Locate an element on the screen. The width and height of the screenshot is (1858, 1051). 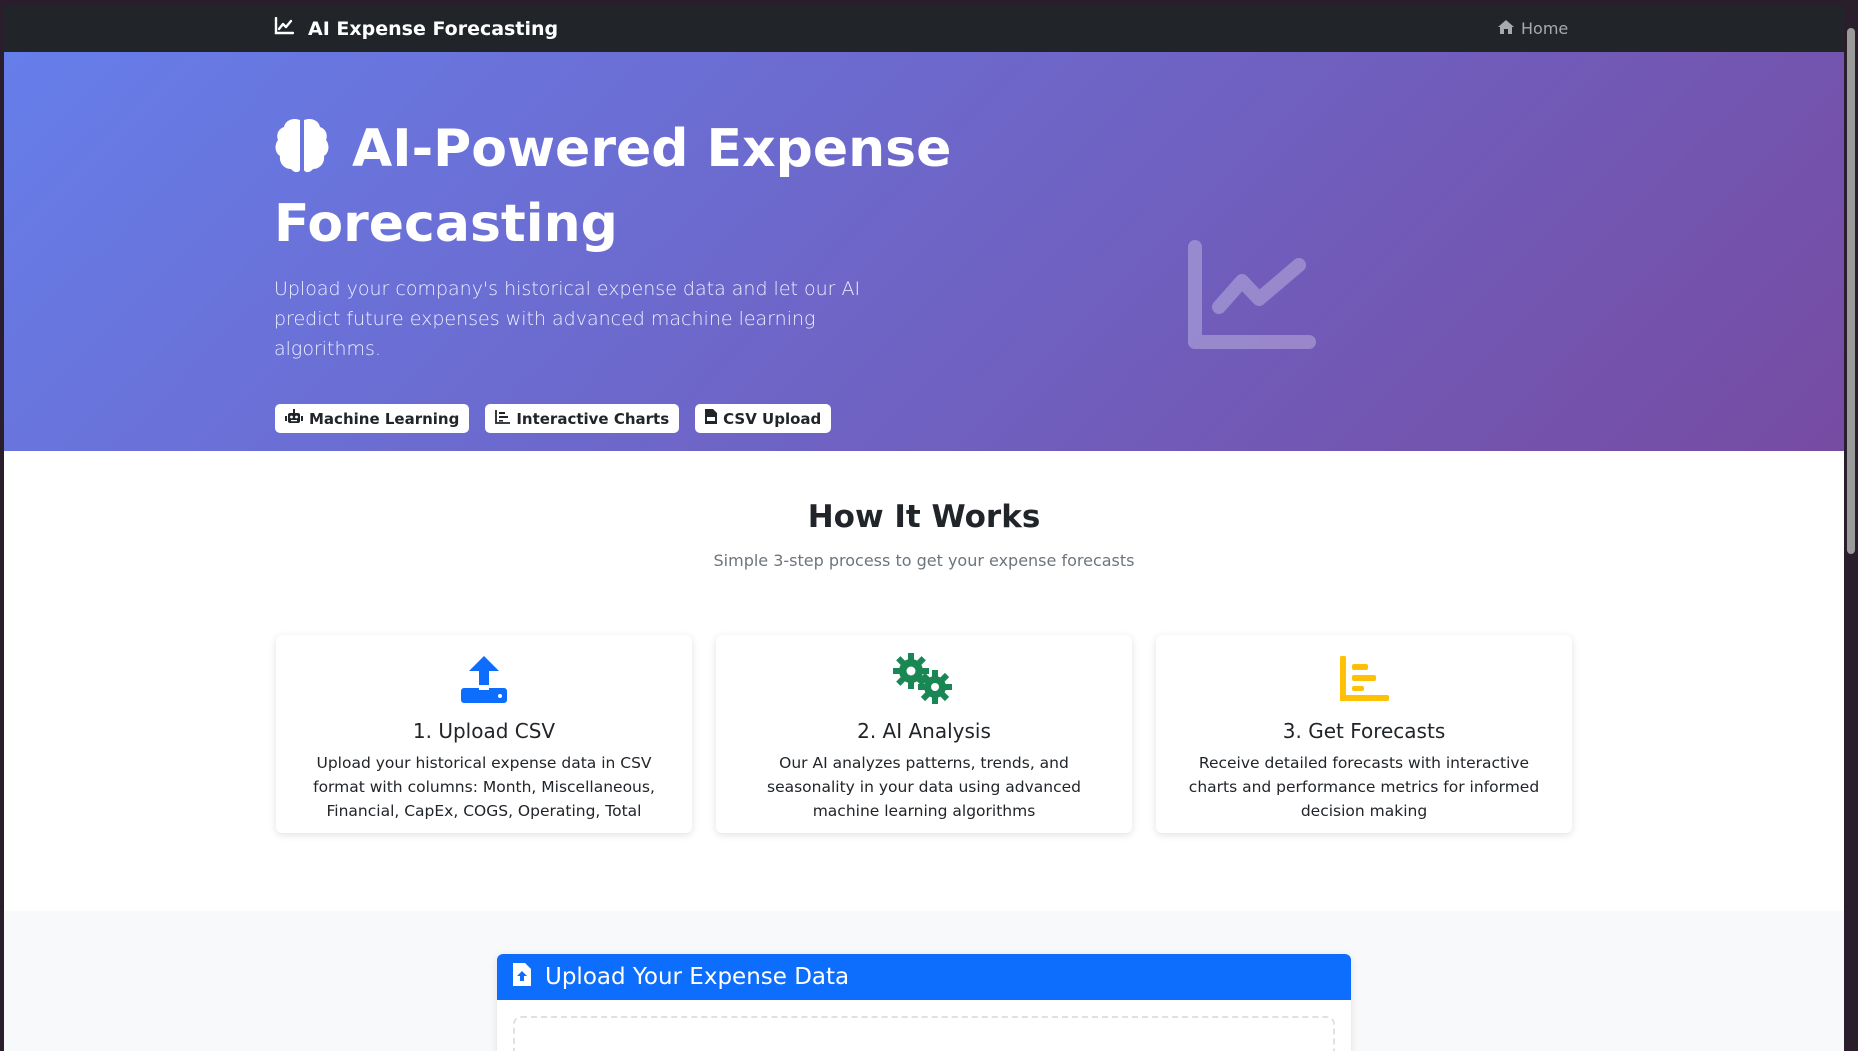
hero-title-text: AI-Powered Expense Forecasting is located at coordinates (613, 186).